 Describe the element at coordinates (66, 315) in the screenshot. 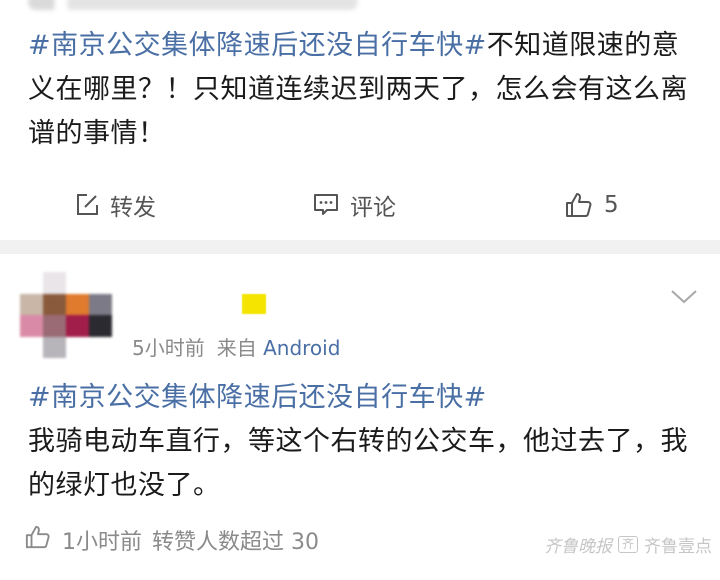

I see `avatar` at that location.